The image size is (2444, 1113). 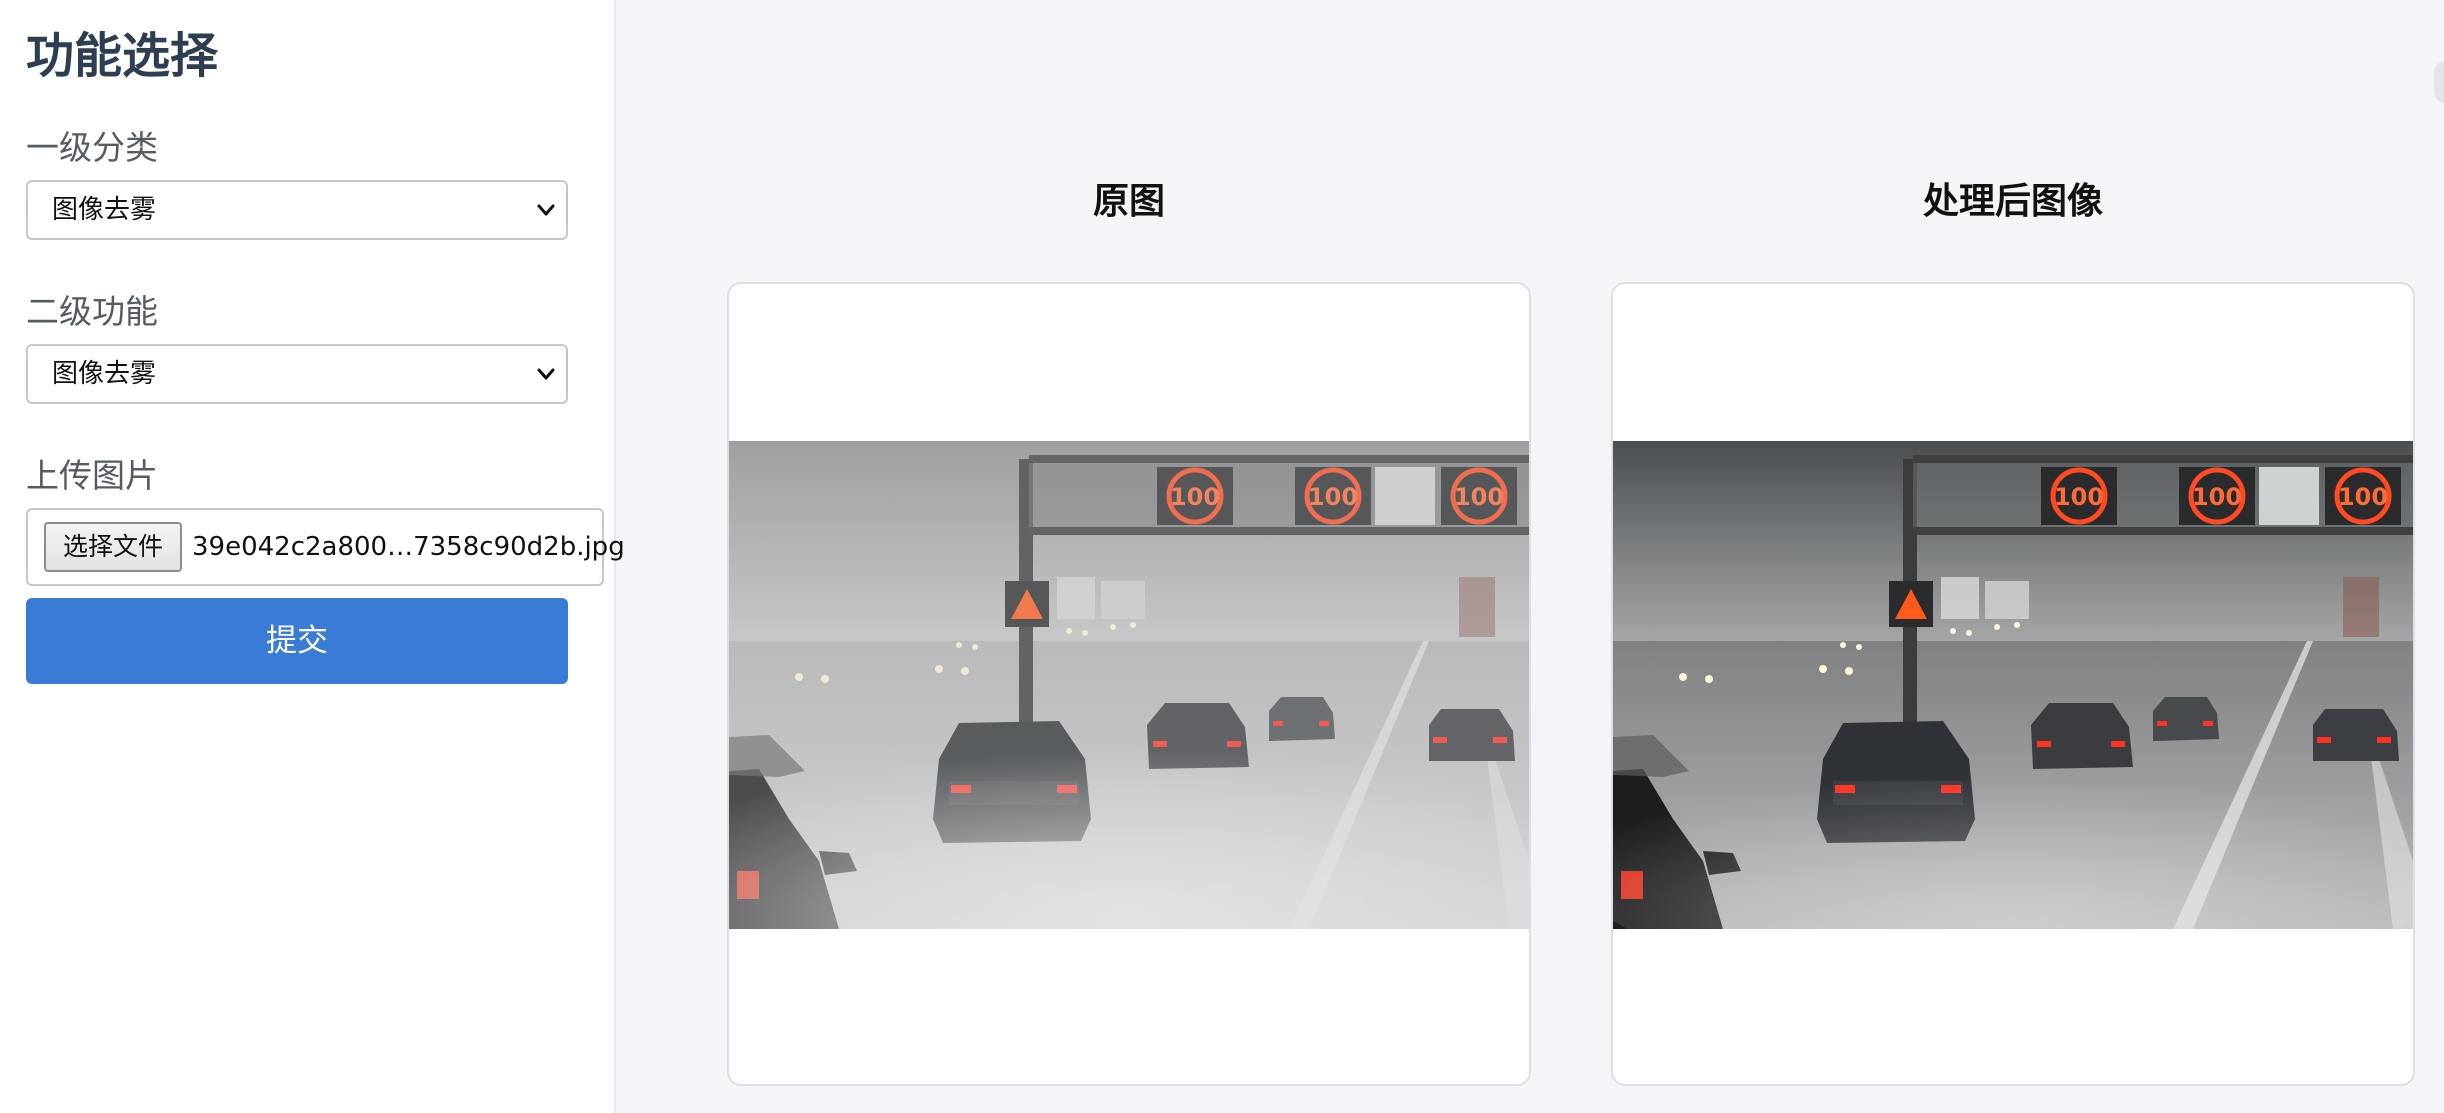 I want to click on level2-select: 图像去雾, so click(x=297, y=374).